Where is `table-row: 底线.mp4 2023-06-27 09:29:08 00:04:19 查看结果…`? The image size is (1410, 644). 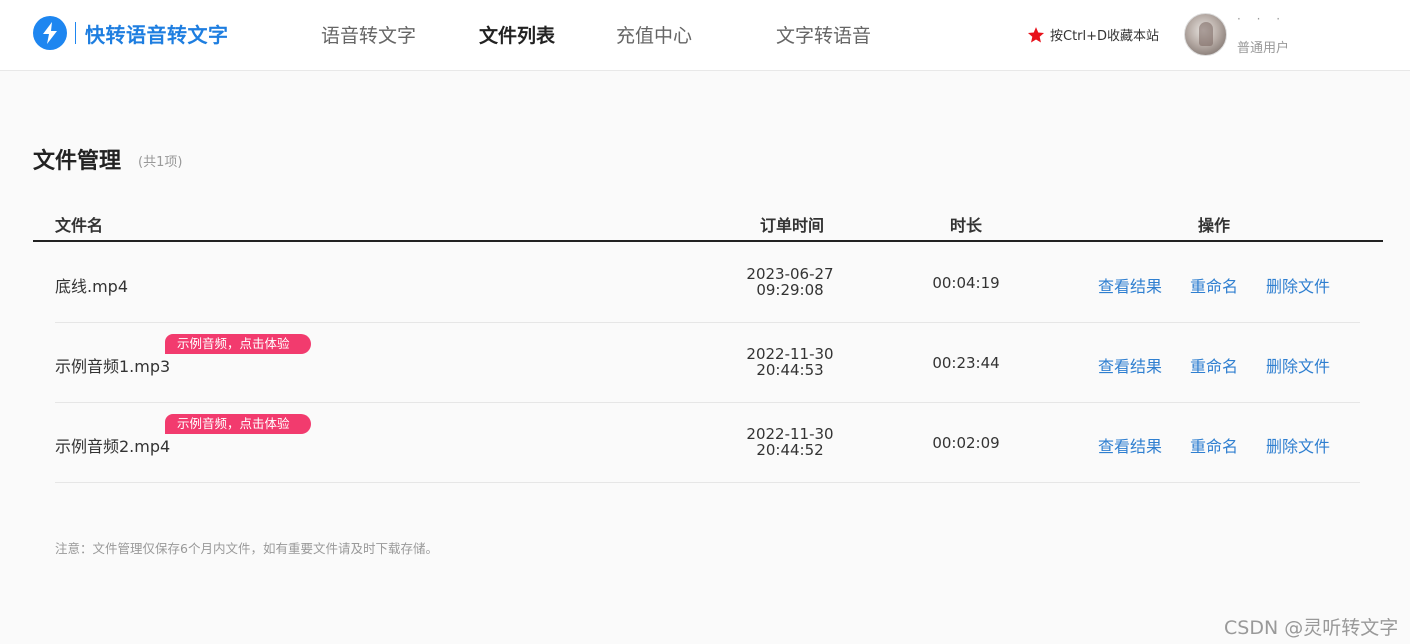
table-row: 底线.mp4 2023-06-27 09:29:08 00:04:19 查看结果… is located at coordinates (707, 283).